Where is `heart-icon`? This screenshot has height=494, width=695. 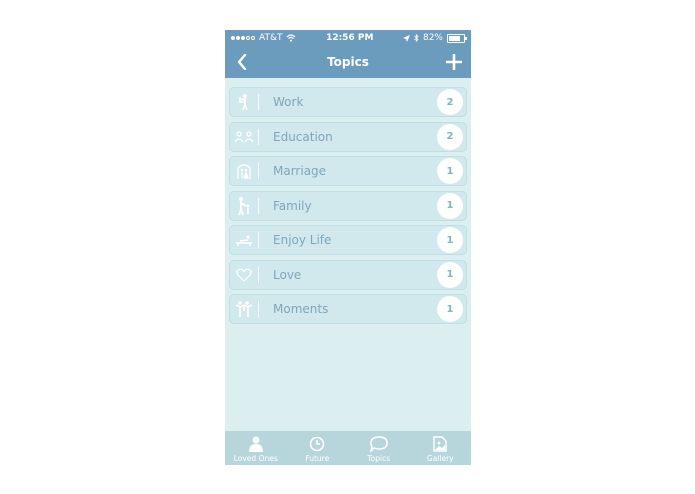 heart-icon is located at coordinates (244, 275).